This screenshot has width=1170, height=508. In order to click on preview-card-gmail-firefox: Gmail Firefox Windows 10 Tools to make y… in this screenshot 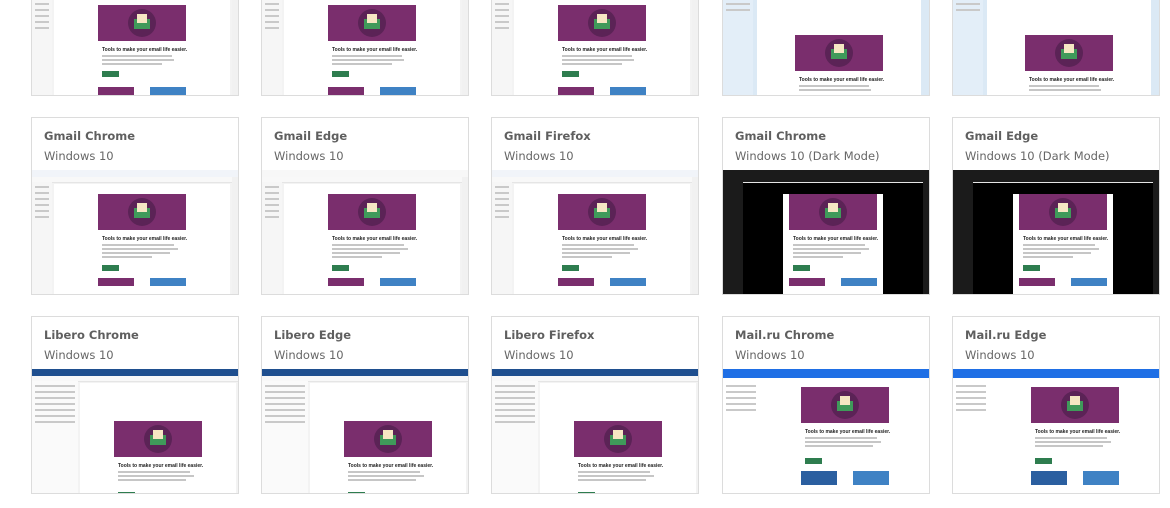, I will do `click(595, 206)`.